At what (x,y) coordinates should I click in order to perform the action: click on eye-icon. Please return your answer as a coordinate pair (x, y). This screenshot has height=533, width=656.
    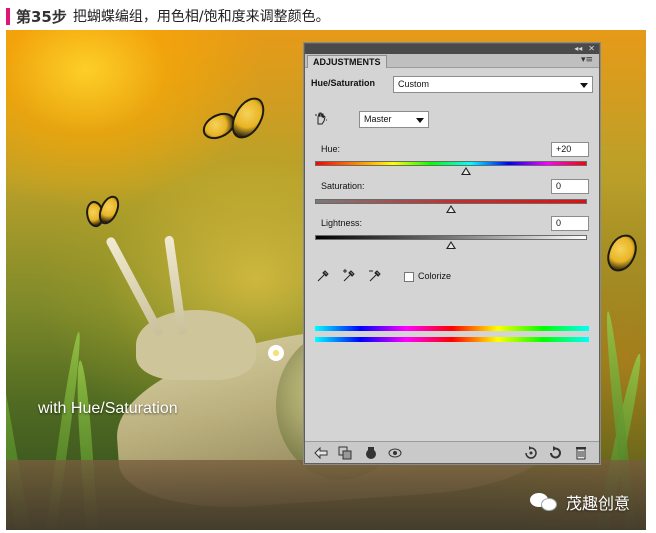
    Looking at the image, I should click on (395, 453).